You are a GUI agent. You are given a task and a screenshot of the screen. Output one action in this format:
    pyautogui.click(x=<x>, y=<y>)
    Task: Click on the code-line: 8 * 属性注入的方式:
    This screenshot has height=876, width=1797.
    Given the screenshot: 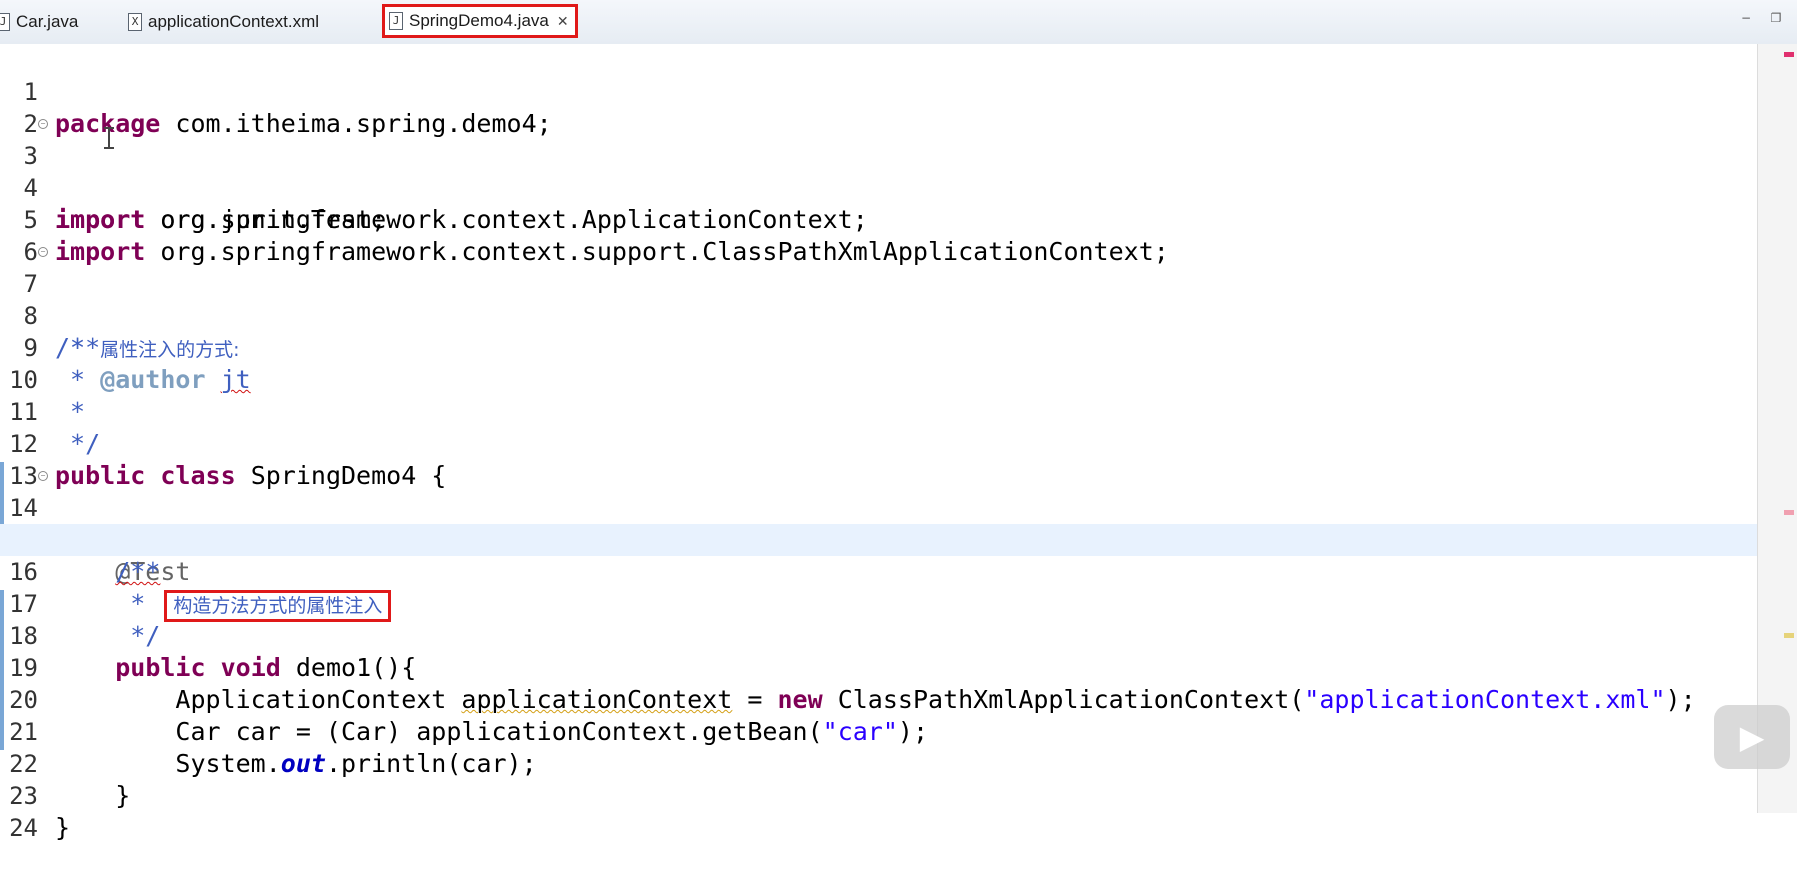 What is the action you would take?
    pyautogui.click(x=878, y=315)
    